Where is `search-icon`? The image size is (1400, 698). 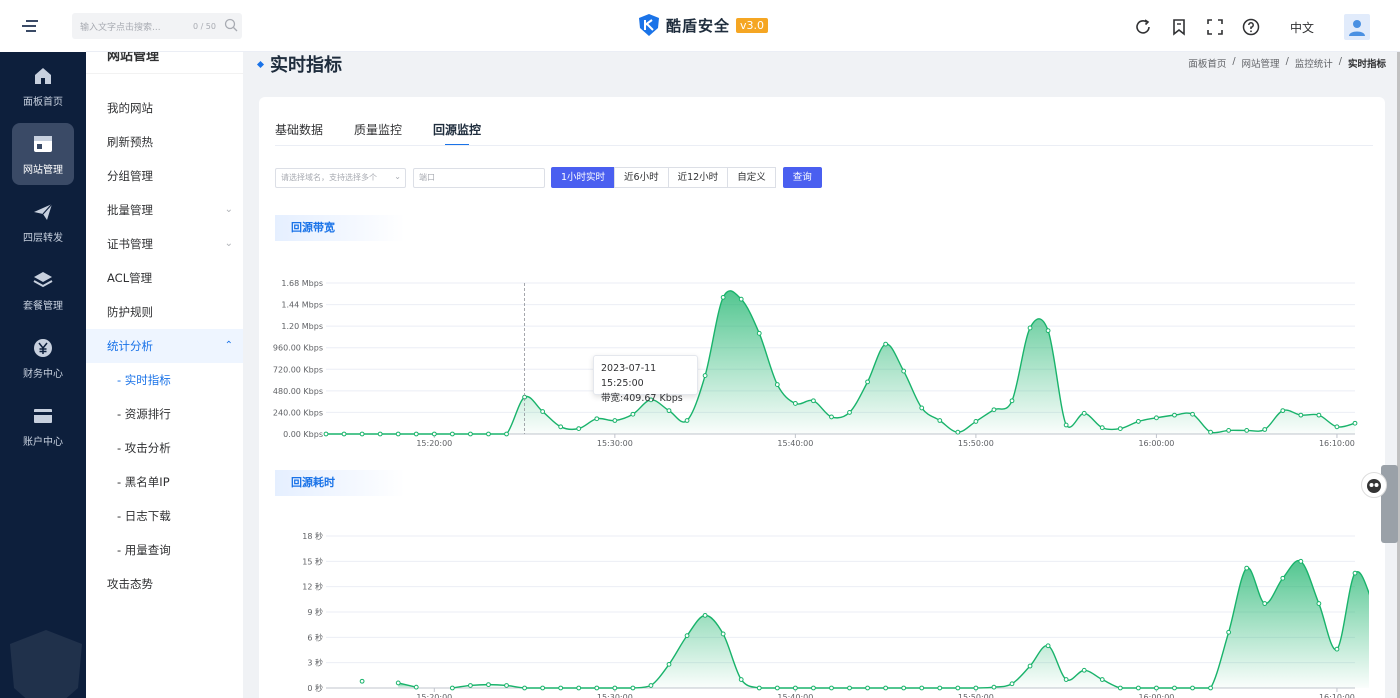
search-icon is located at coordinates (231, 25).